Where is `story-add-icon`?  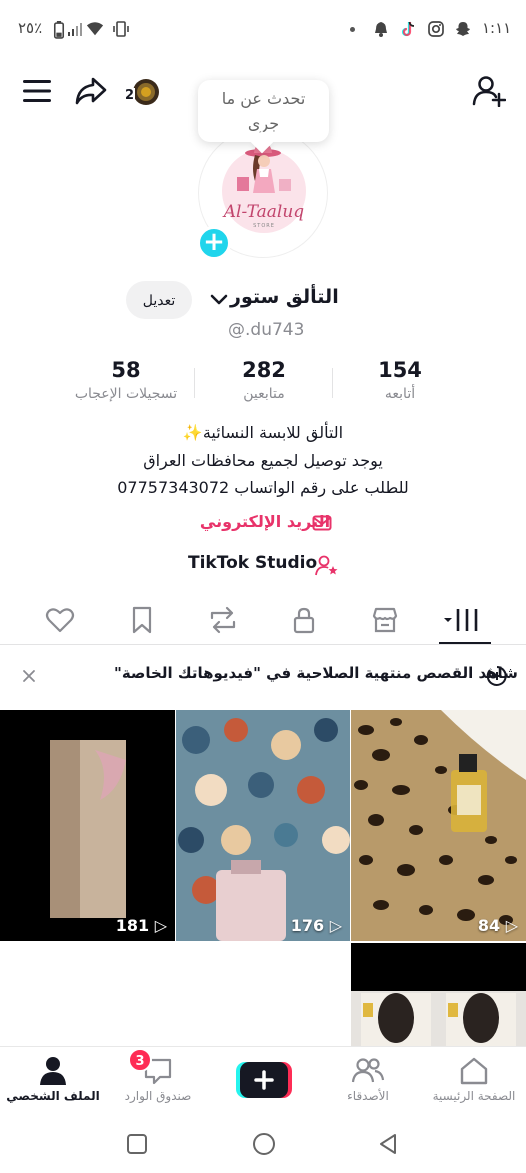
story-add-icon is located at coordinates (496, 676).